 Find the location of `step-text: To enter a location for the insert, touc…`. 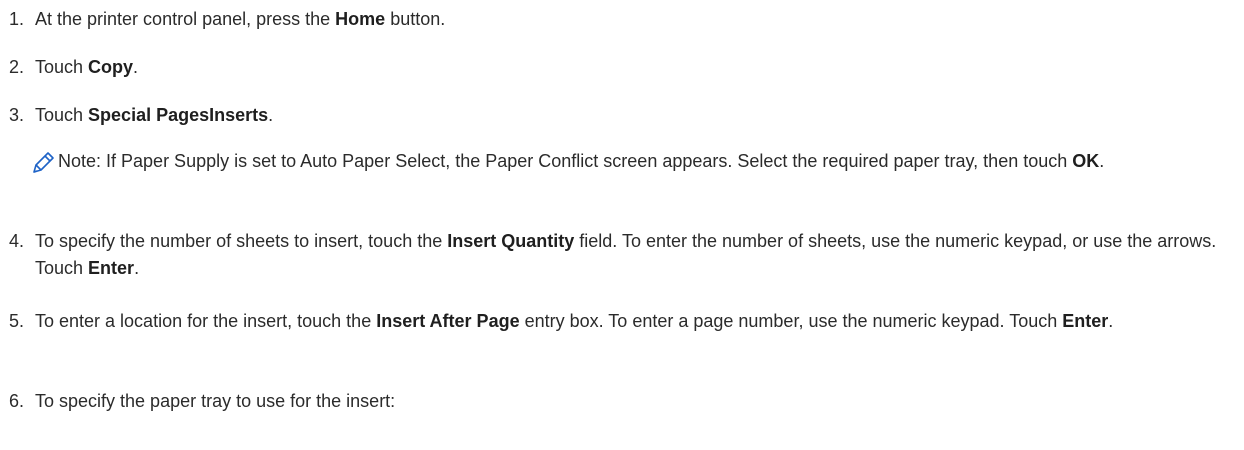

step-text: To enter a location for the insert, touc… is located at coordinates (574, 321).